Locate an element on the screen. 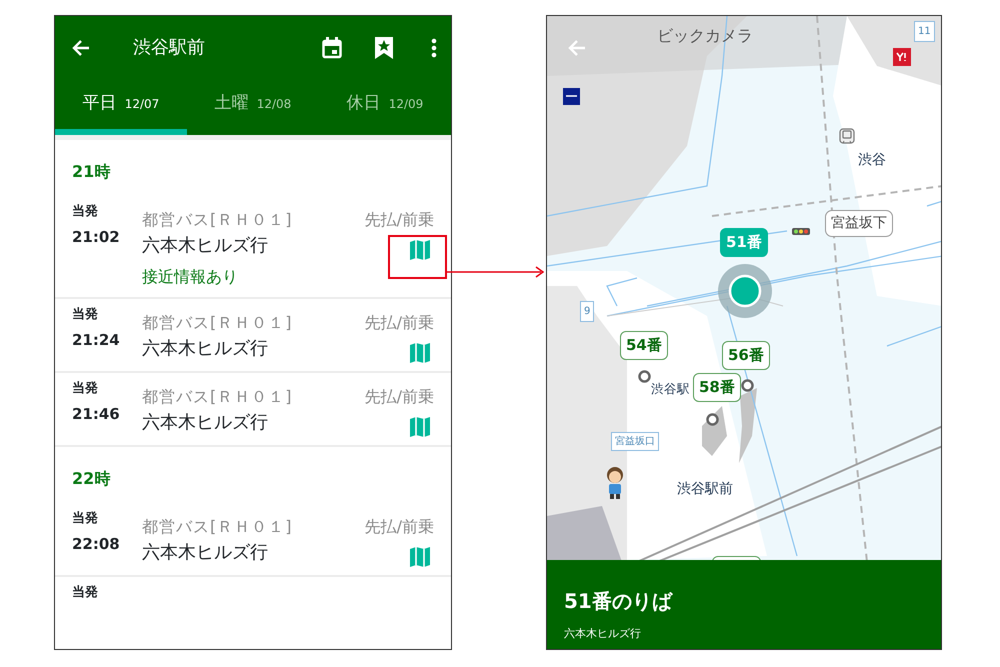  stop-sign-label: 宮益坂下 is located at coordinates (859, 223).